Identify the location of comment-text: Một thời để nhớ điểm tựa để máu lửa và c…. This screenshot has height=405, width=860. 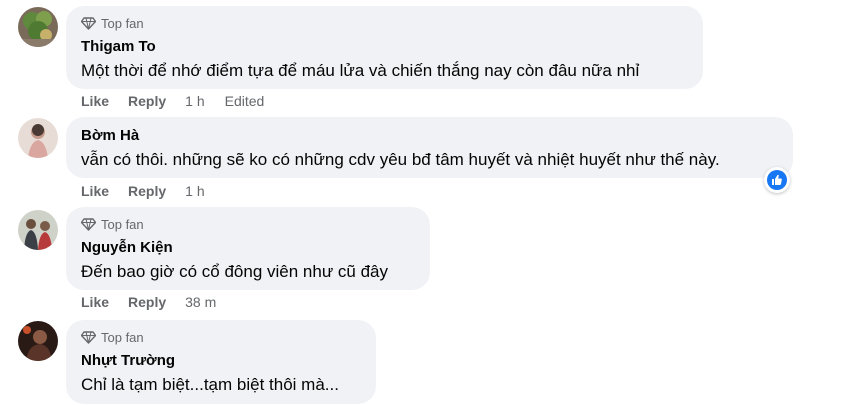
(360, 70).